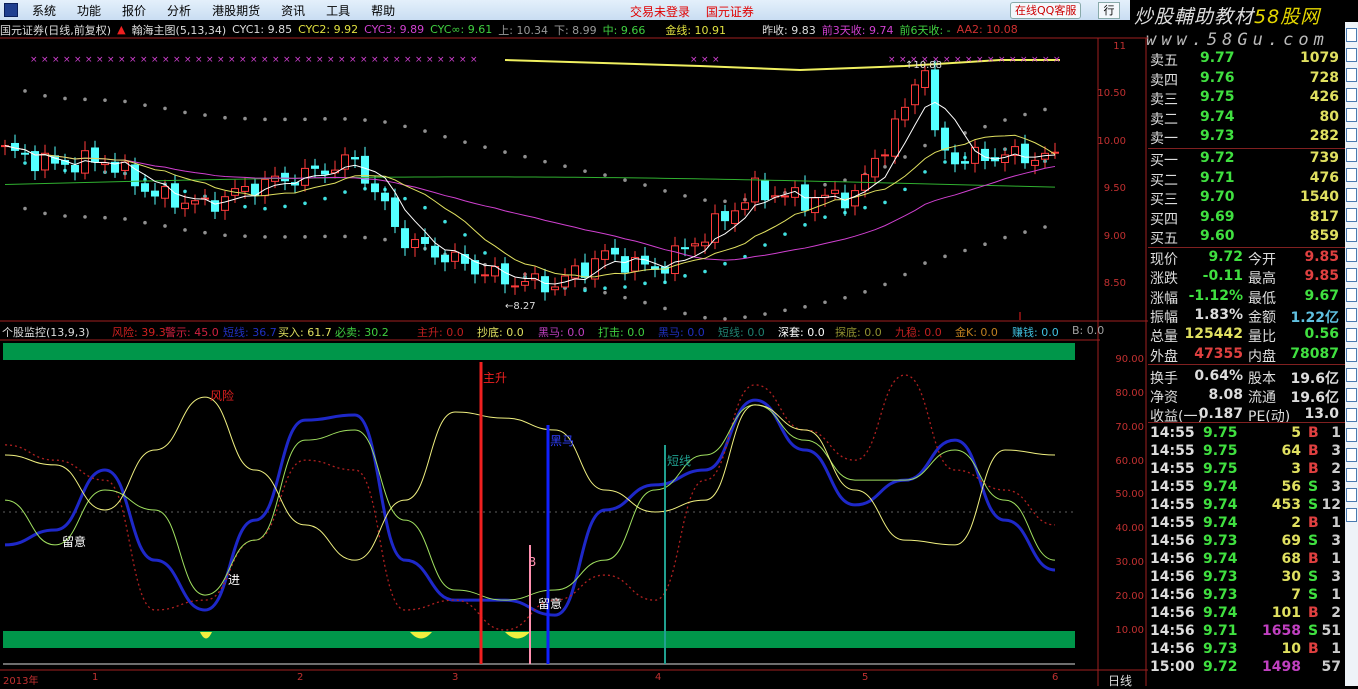 This screenshot has width=1358, height=689. What do you see at coordinates (1245, 434) in the screenshot?
I see `tick-row: 14:55 9.75 5 B 1` at bounding box center [1245, 434].